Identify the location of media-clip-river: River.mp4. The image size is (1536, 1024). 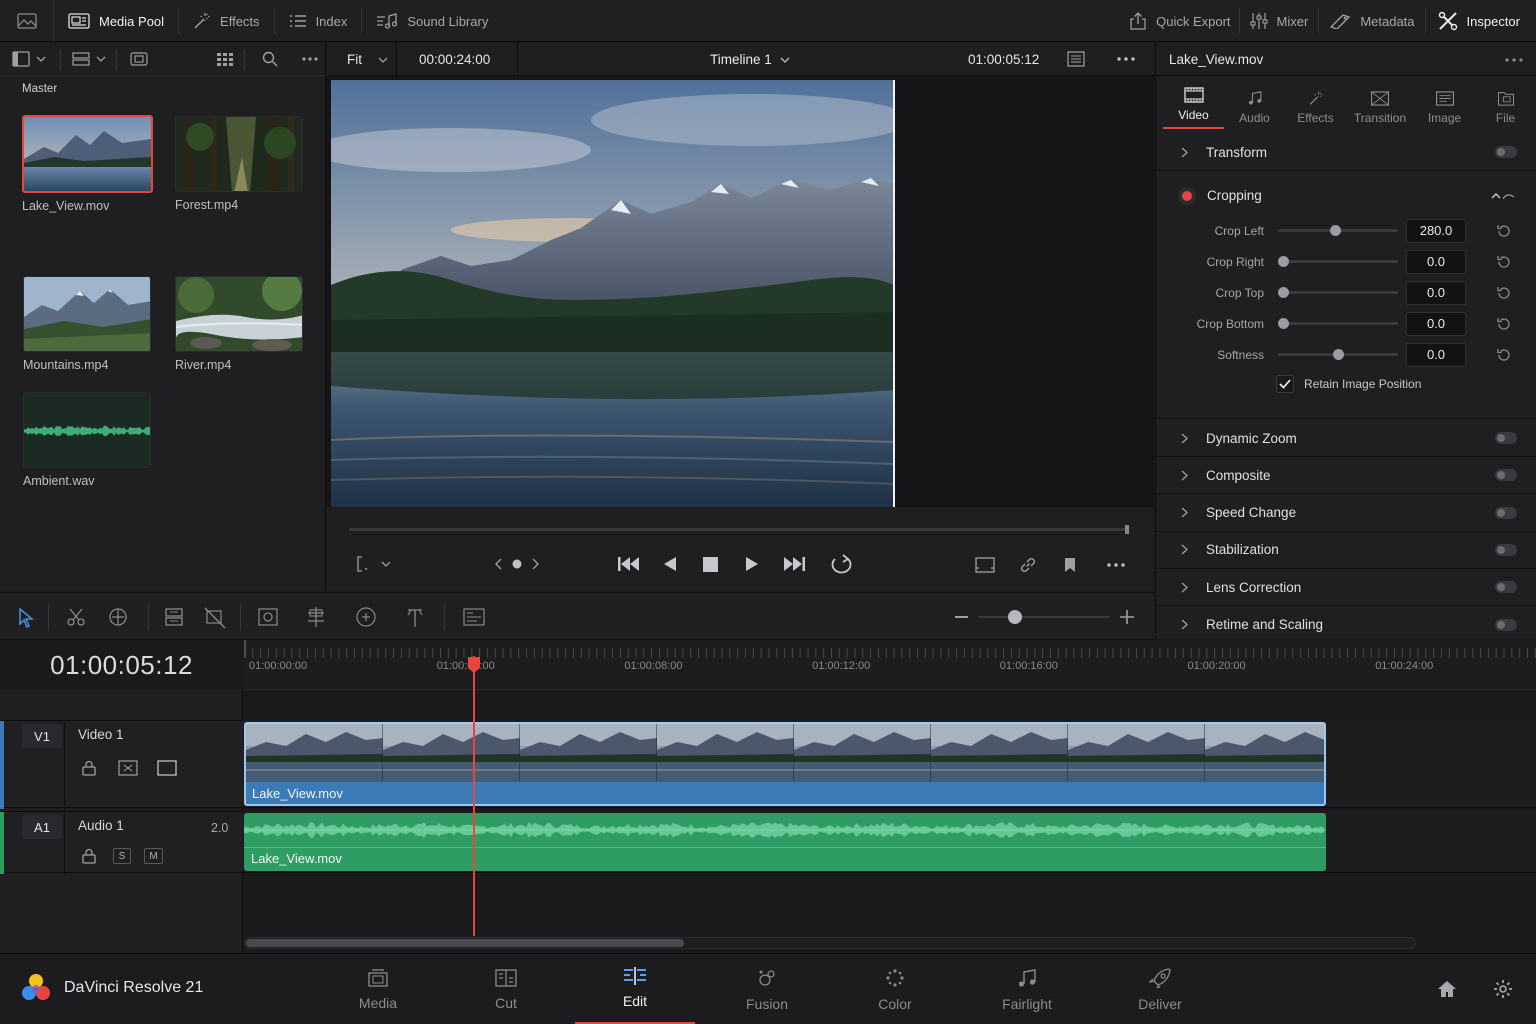
(239, 324).